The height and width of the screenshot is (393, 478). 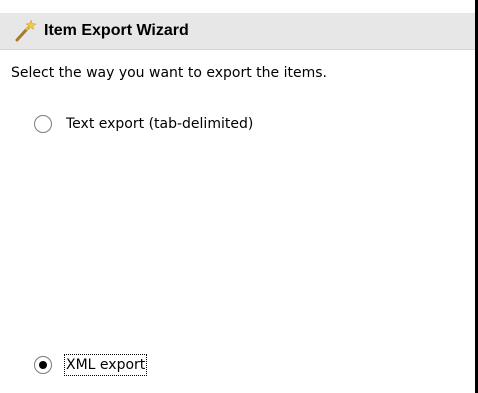 I want to click on text-export-option: Text export (tab-delimited), so click(x=143, y=124).